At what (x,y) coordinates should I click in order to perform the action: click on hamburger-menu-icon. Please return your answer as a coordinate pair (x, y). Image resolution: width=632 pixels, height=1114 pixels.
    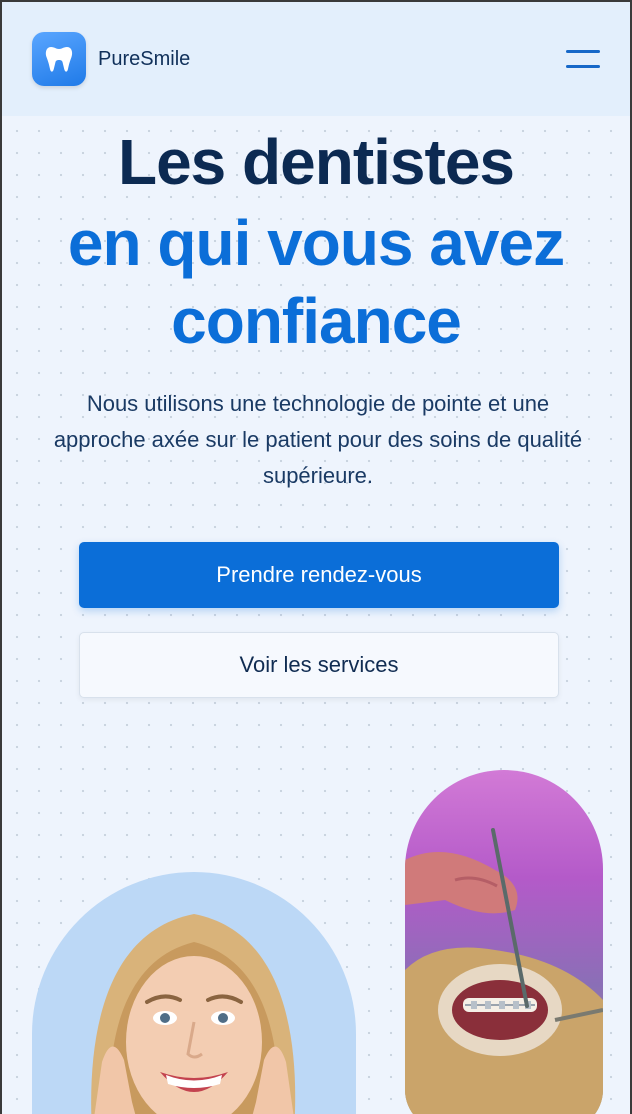
    Looking at the image, I should click on (583, 59).